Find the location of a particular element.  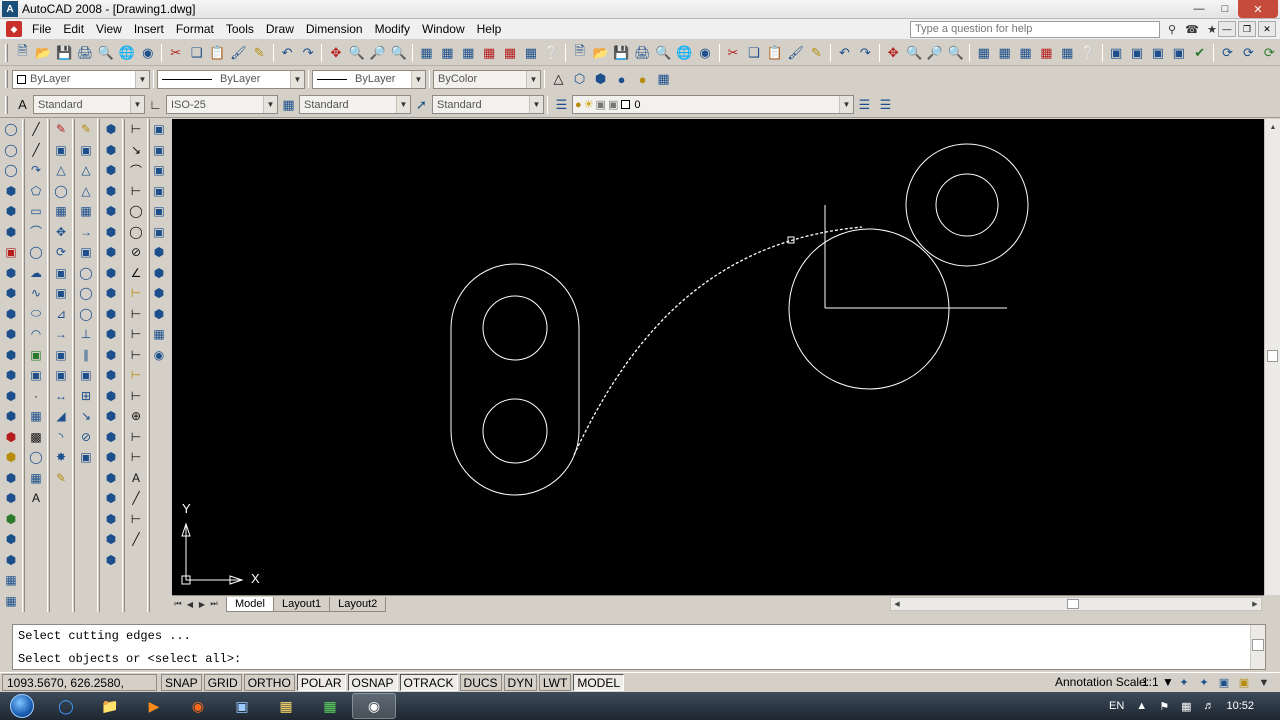

text-a-icon: △ is located at coordinates (558, 79).